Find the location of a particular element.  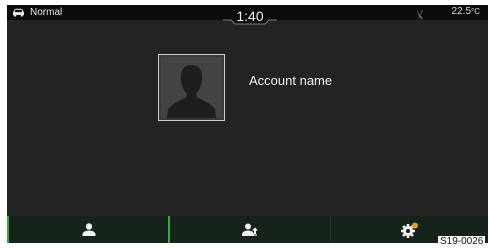

account-name: Account name is located at coordinates (290, 80).